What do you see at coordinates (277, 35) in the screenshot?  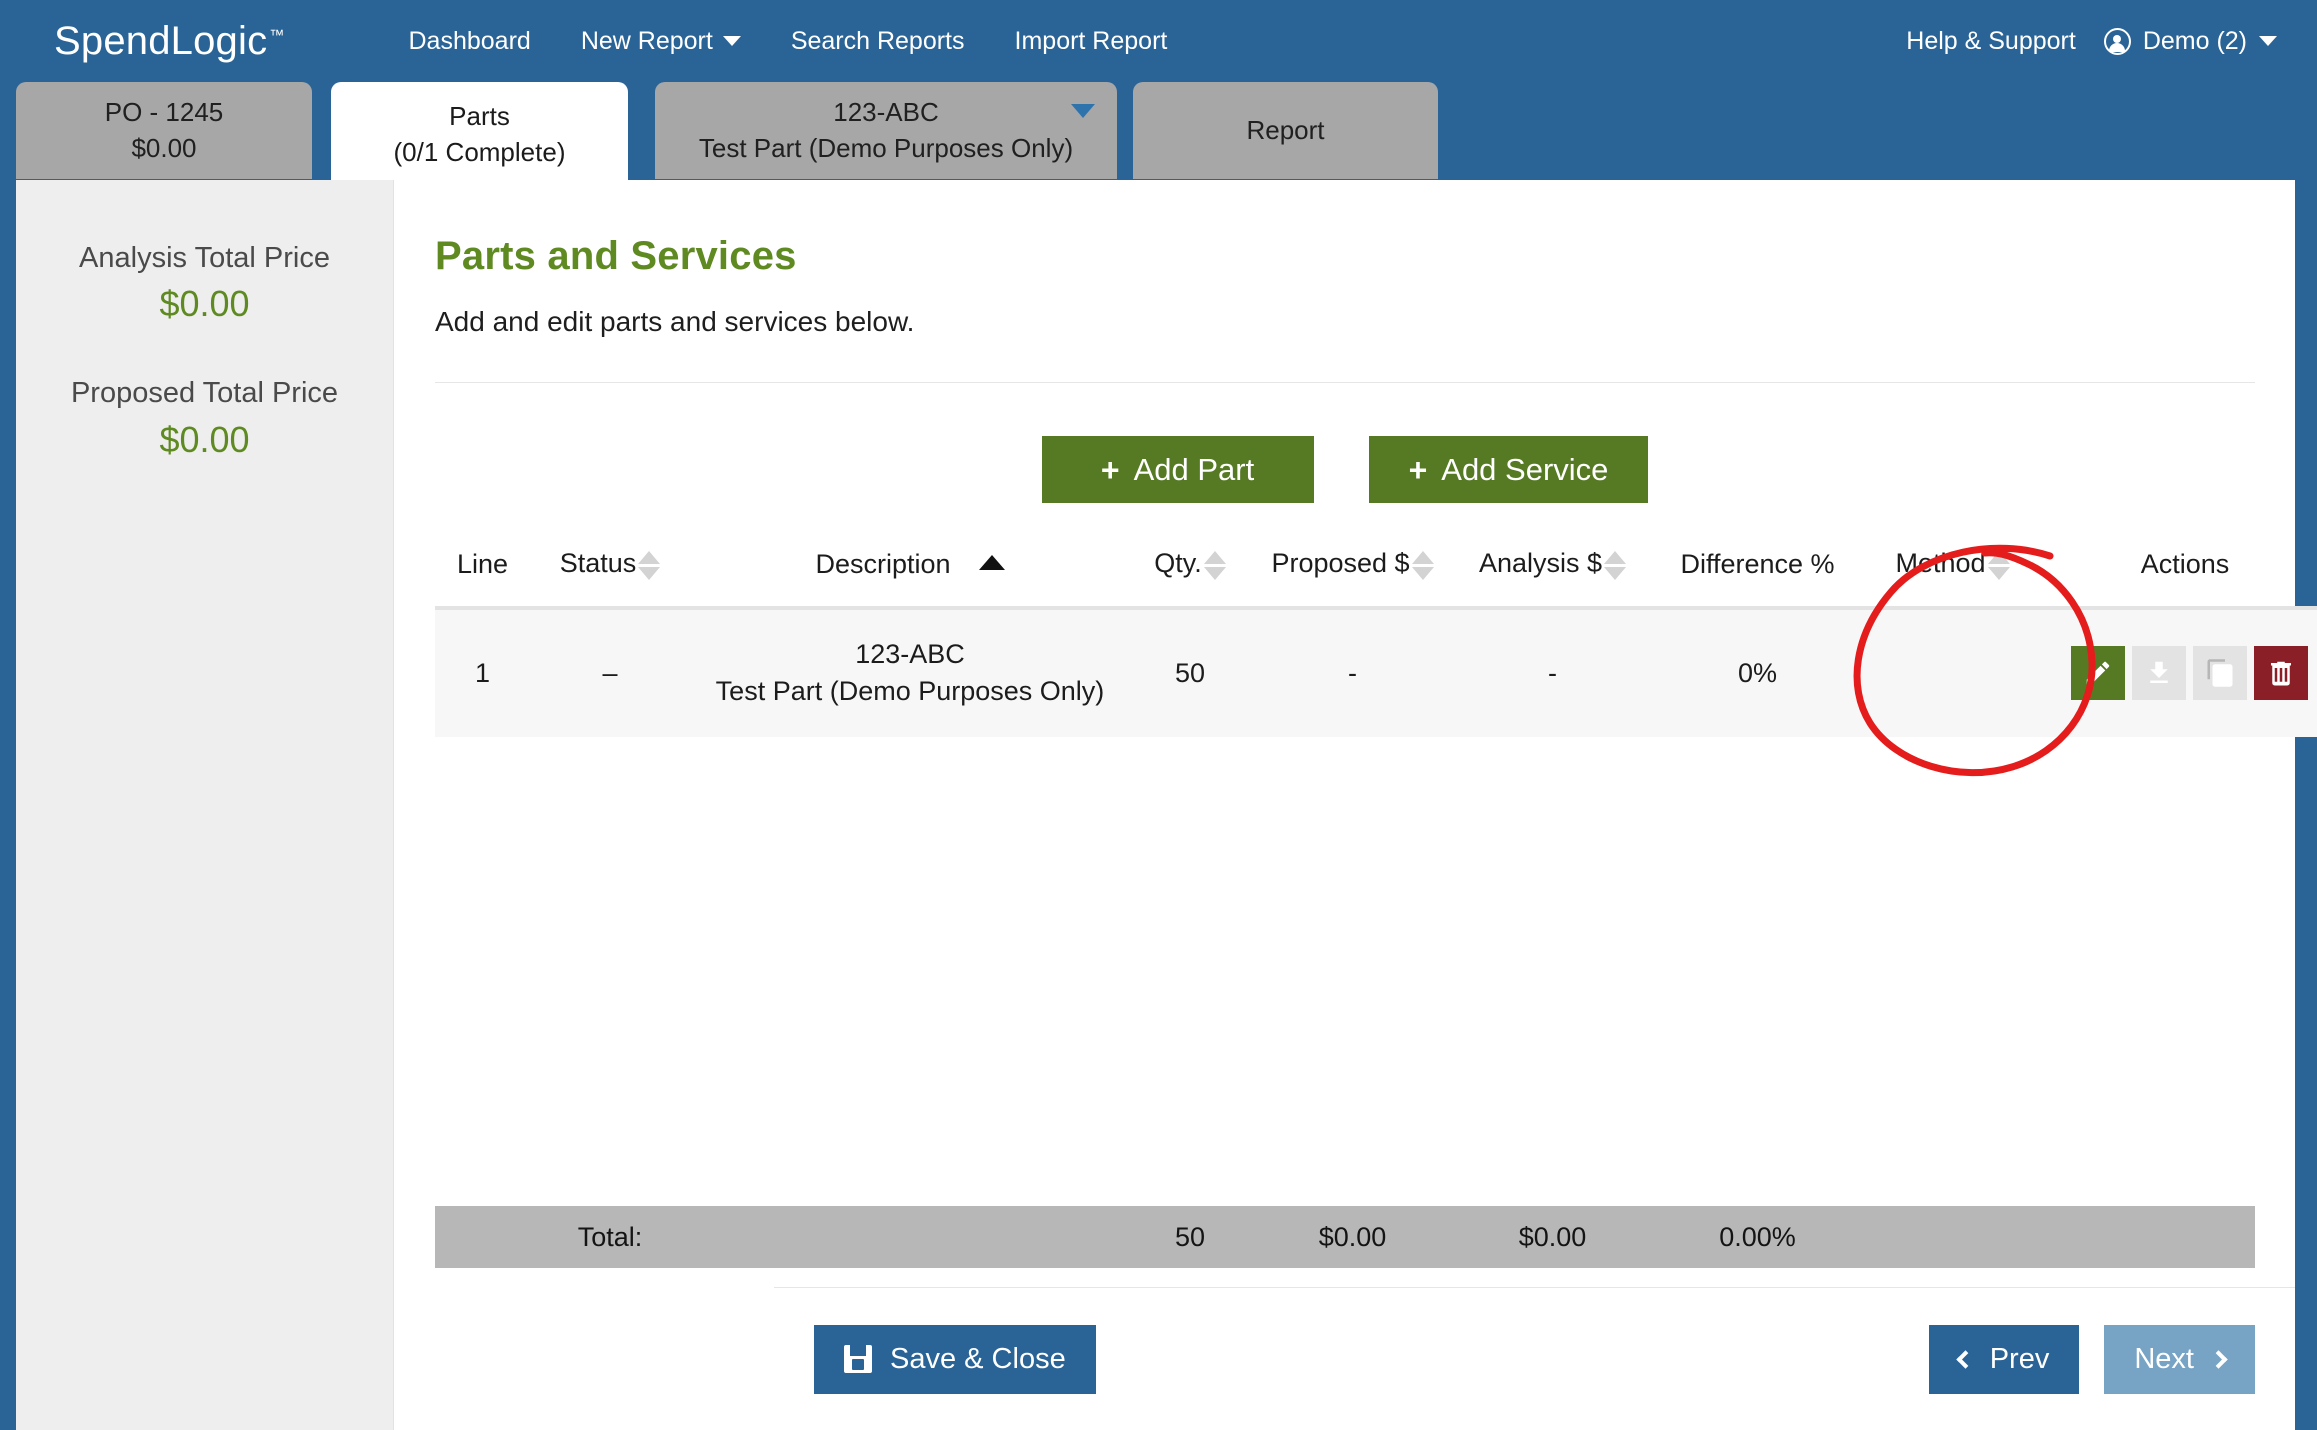 I see `brand-trademark: ™` at bounding box center [277, 35].